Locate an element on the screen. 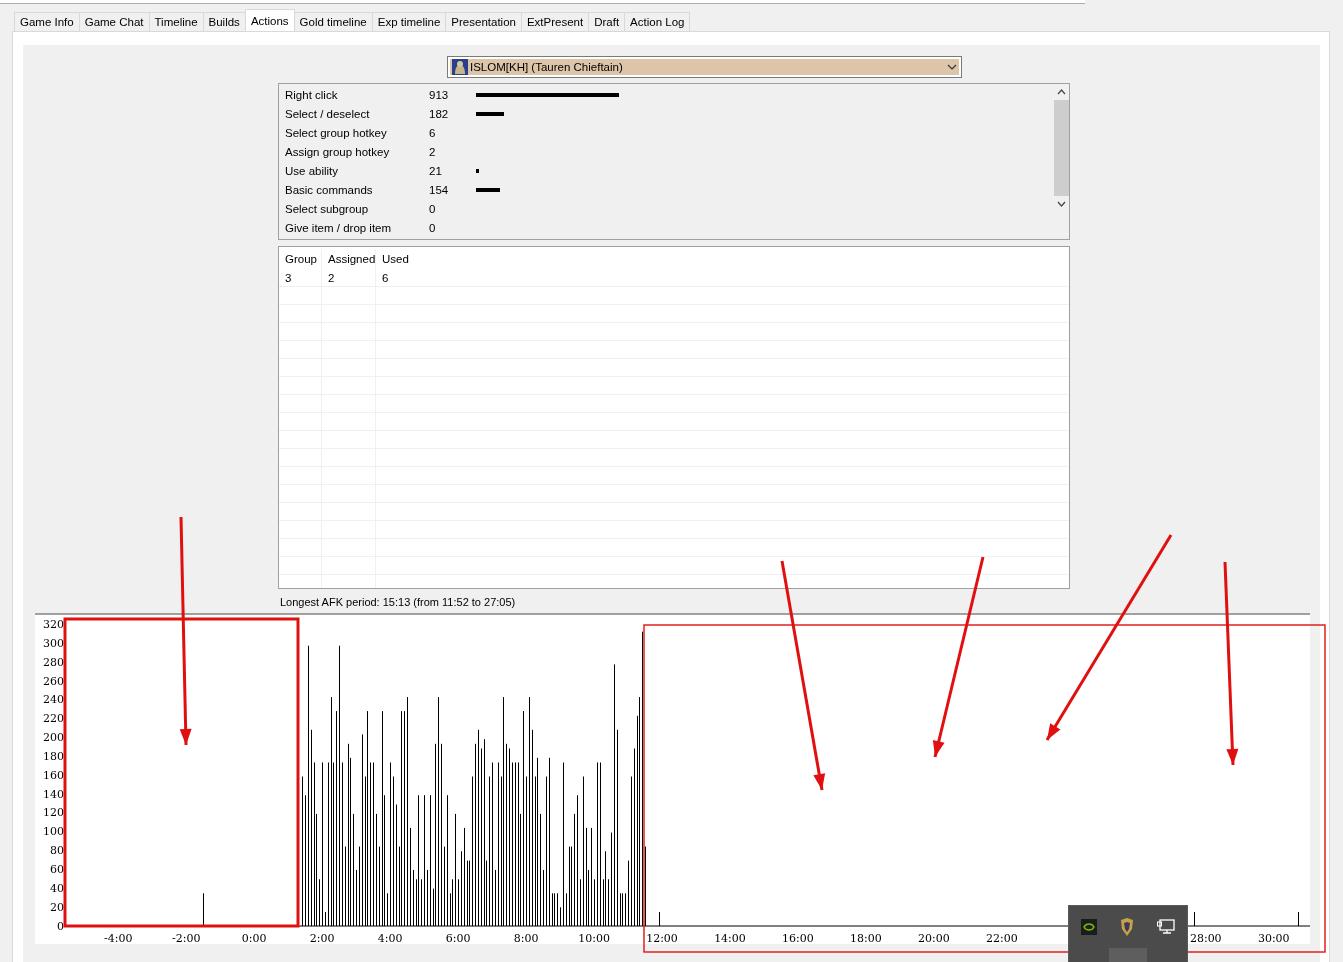 This screenshot has height=962, width=1343. axis-label: 60 is located at coordinates (57, 869).